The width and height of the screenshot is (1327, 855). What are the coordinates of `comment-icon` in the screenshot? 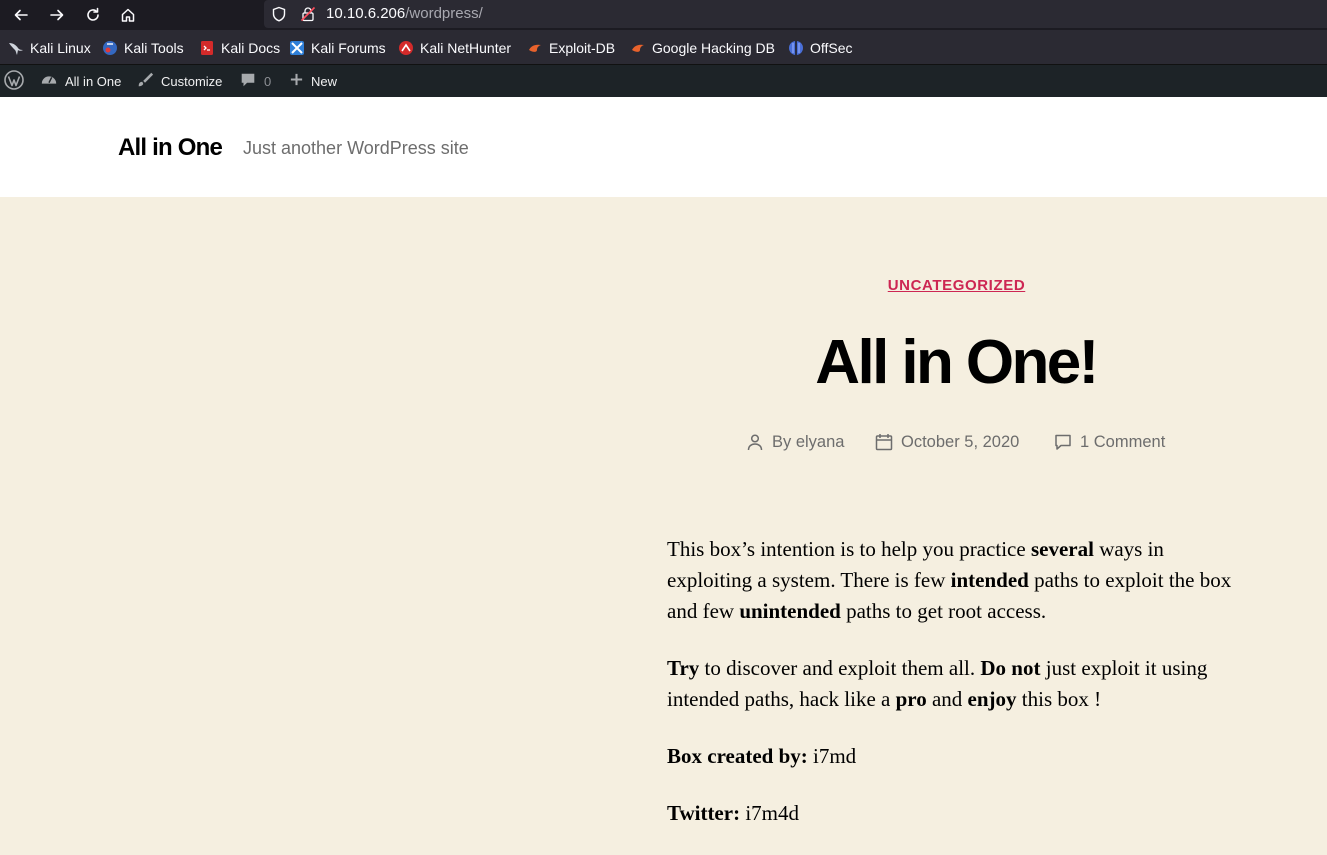 It's located at (1063, 442).